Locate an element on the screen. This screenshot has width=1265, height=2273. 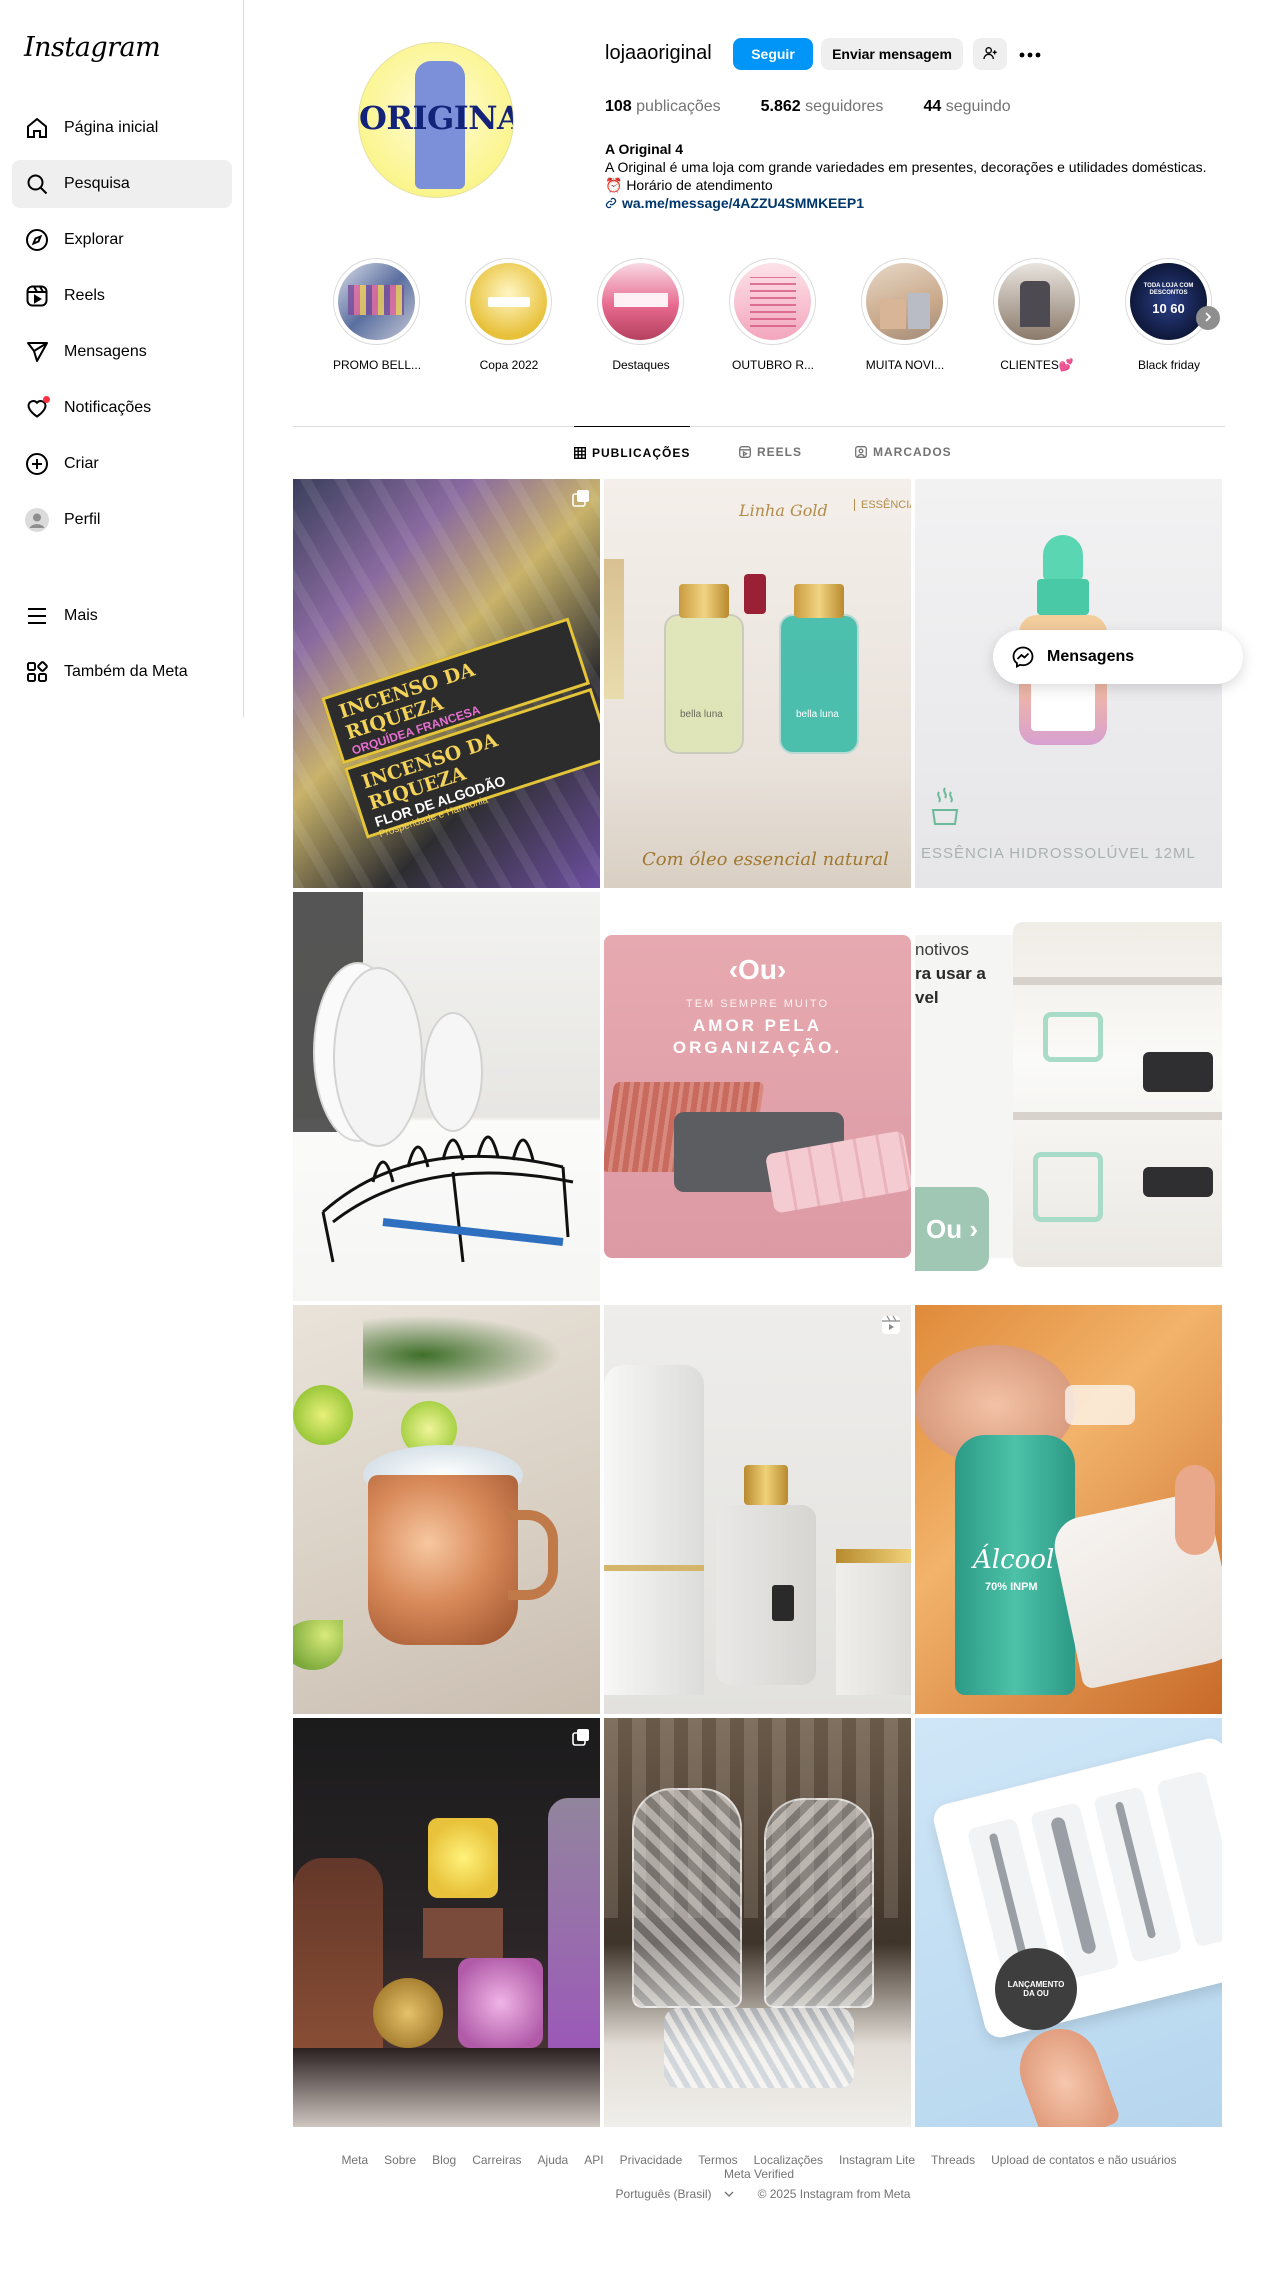
sidebar-item-more: Mais is located at coordinates (122, 616).